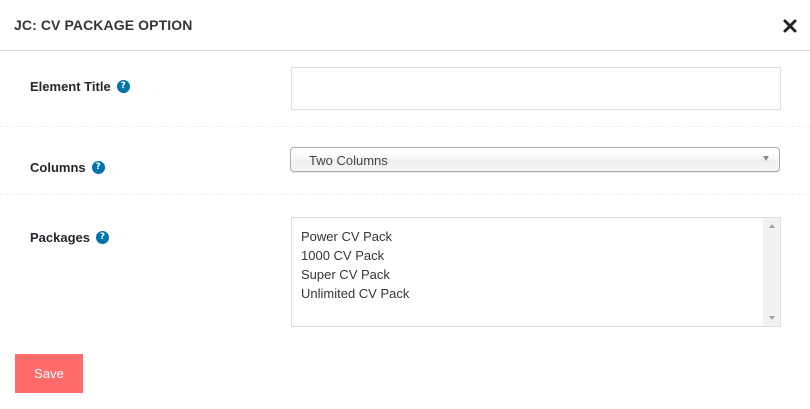 This screenshot has height=409, width=810. I want to click on modal-title: JC: CV PACKAGE OPTION, so click(103, 25).